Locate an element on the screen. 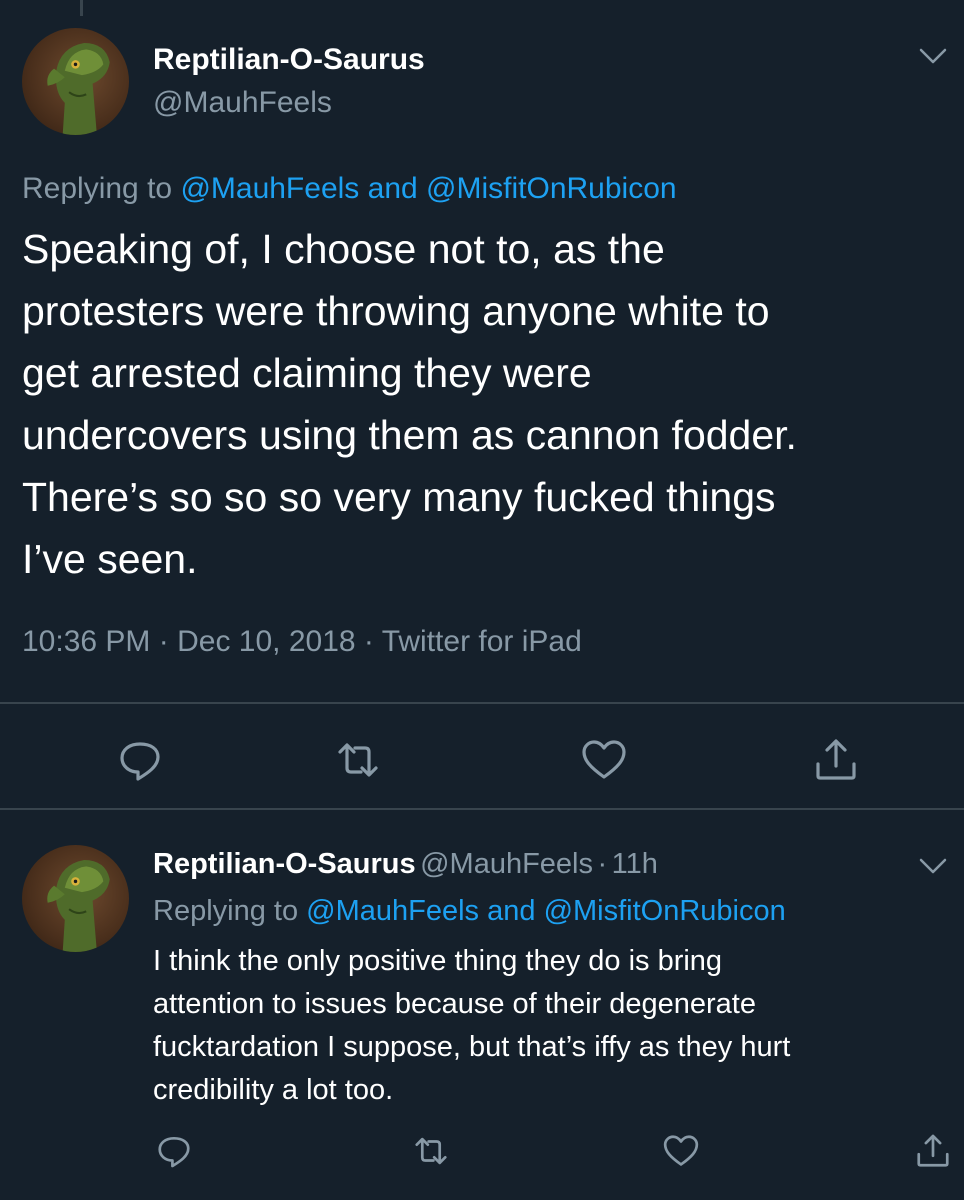 The image size is (964, 1200). tweet-text-line: undercovers using them as cannon fodder. is located at coordinates (409, 435).